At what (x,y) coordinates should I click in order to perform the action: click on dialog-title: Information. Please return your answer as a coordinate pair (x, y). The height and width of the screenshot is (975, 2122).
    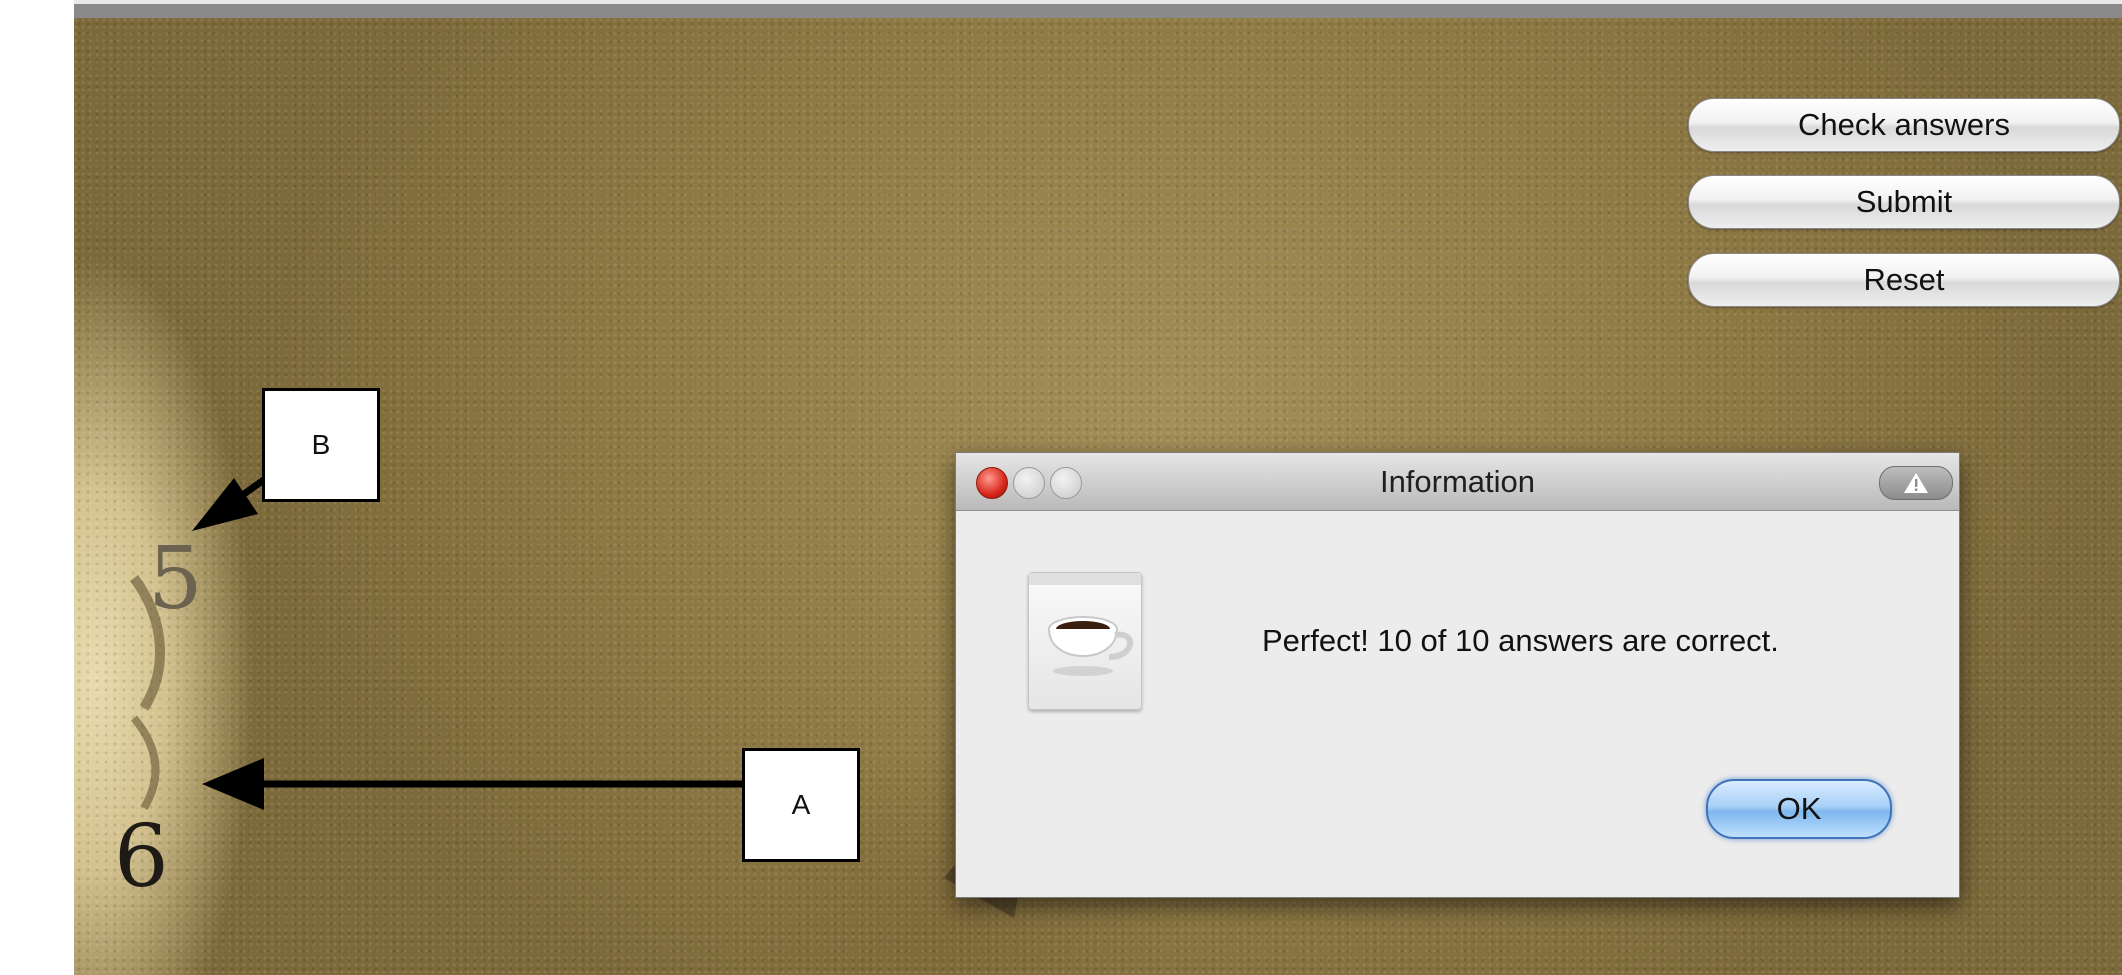
    Looking at the image, I should click on (1457, 481).